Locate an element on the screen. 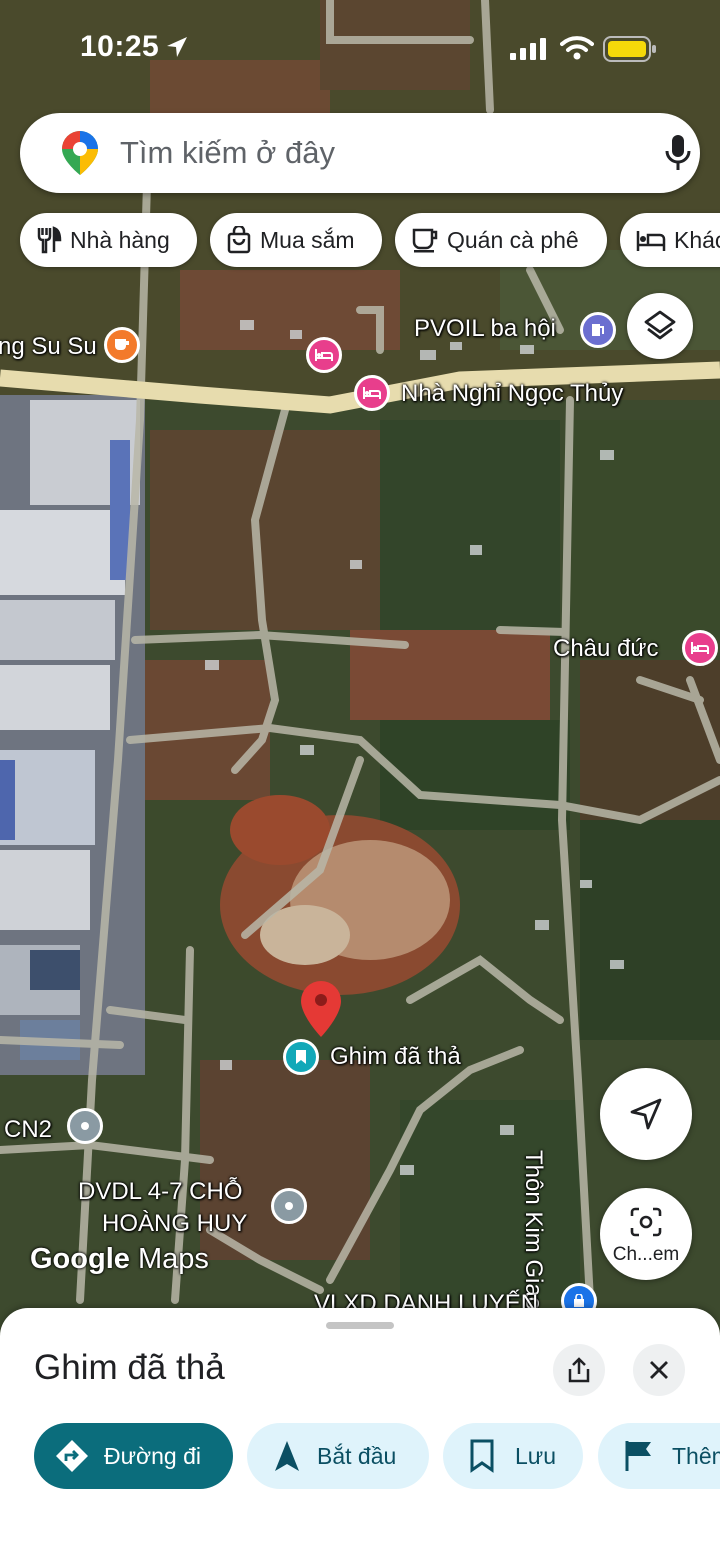  chip-label: Khác is located at coordinates (697, 239).